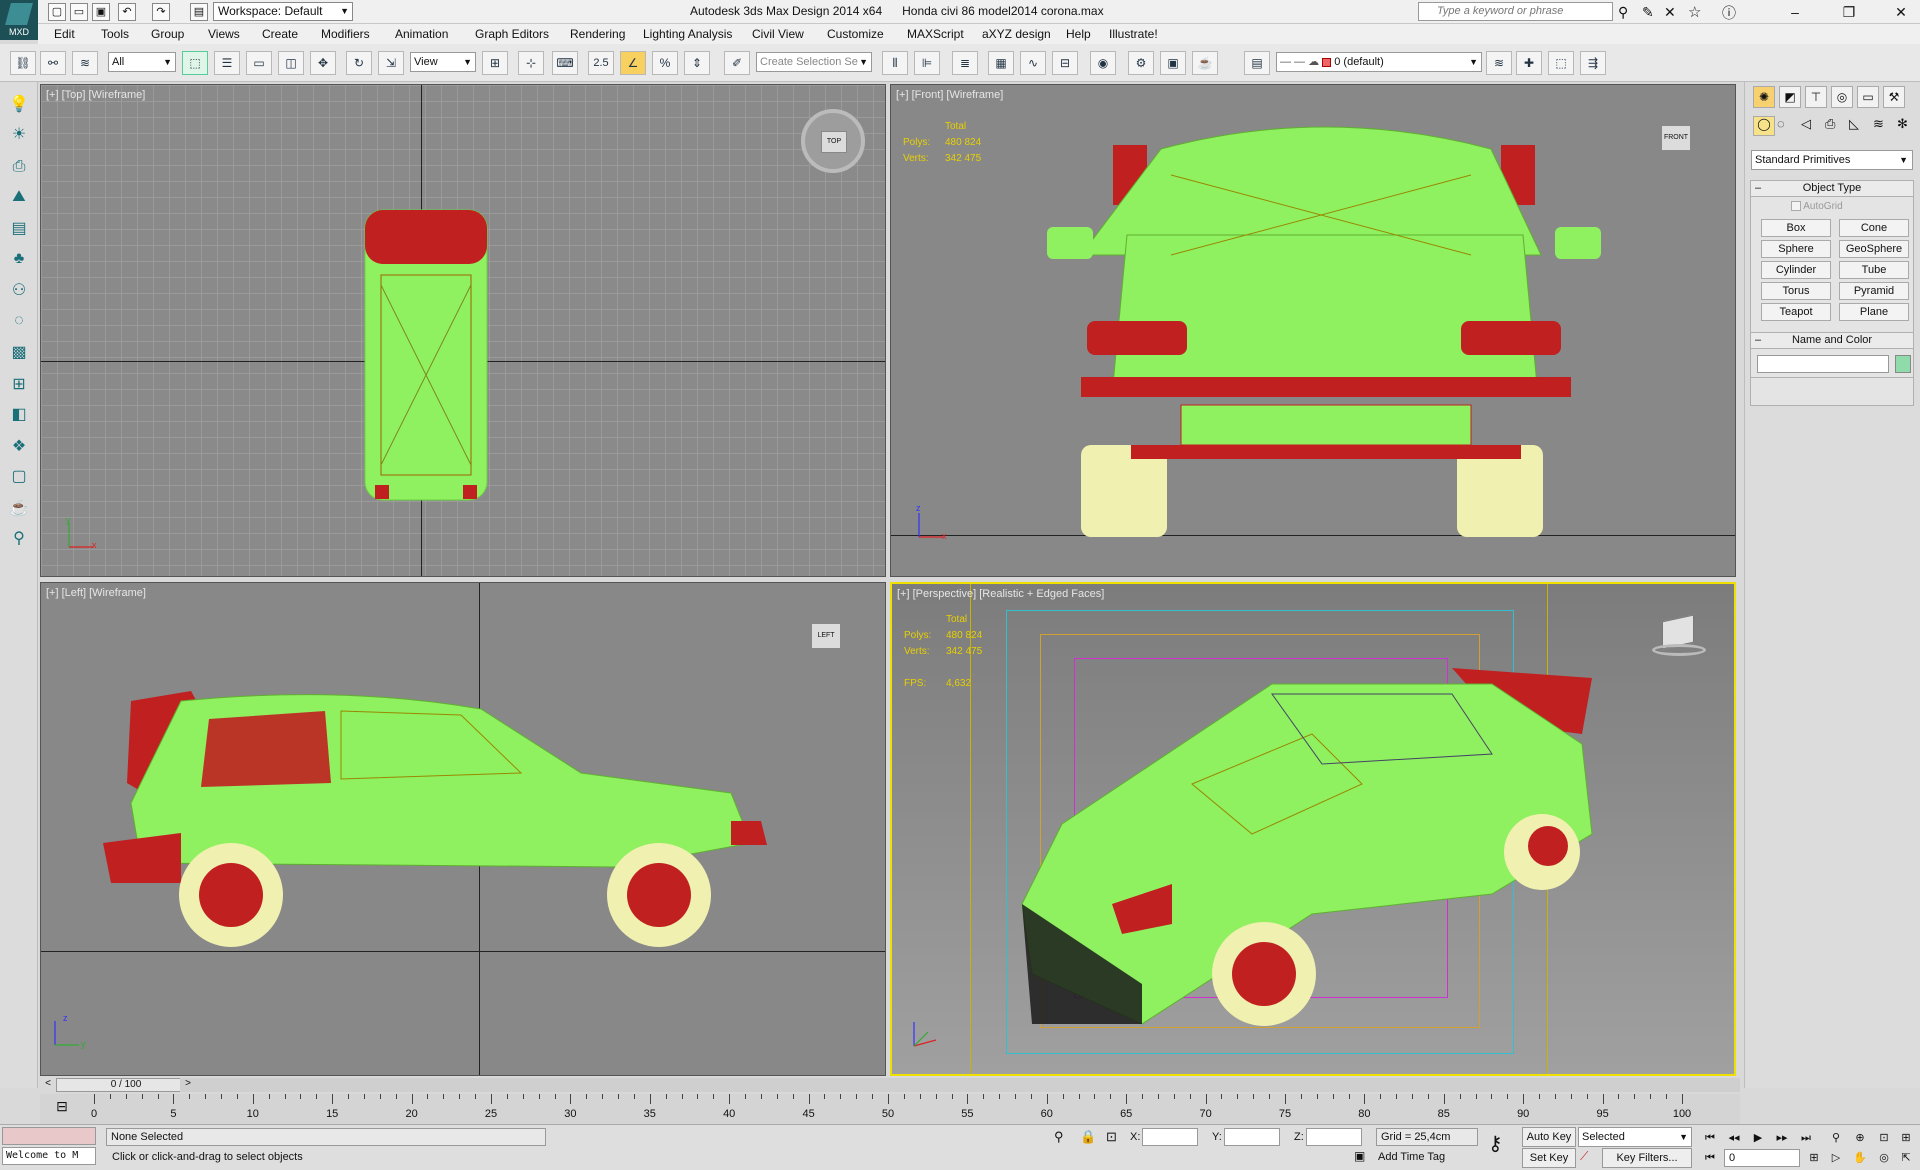 This screenshot has width=1920, height=1170. I want to click on key-icon: ⚷, so click(1495, 1143).